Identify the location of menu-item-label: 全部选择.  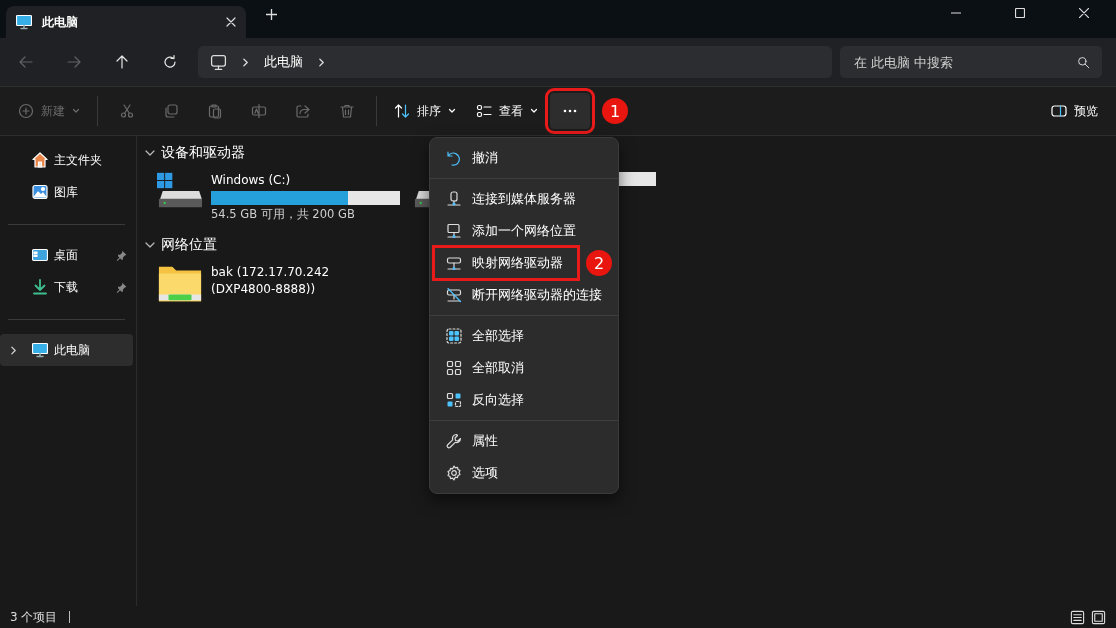
(498, 336).